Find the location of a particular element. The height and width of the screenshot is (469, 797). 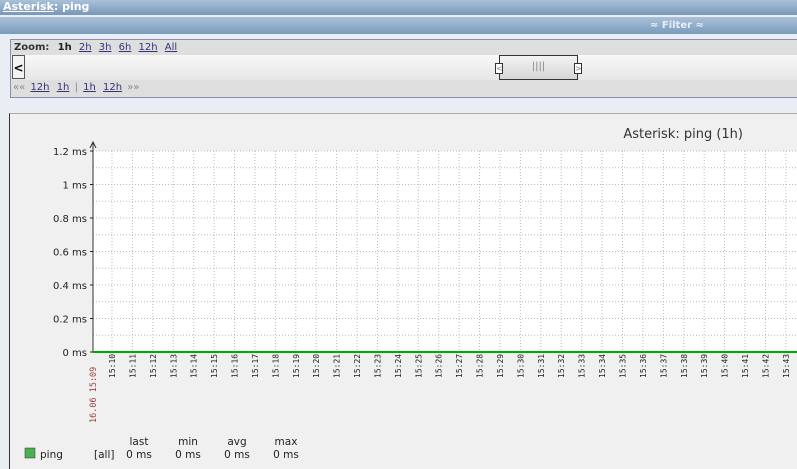

x-tick-label: 15:22 is located at coordinates (357, 366).